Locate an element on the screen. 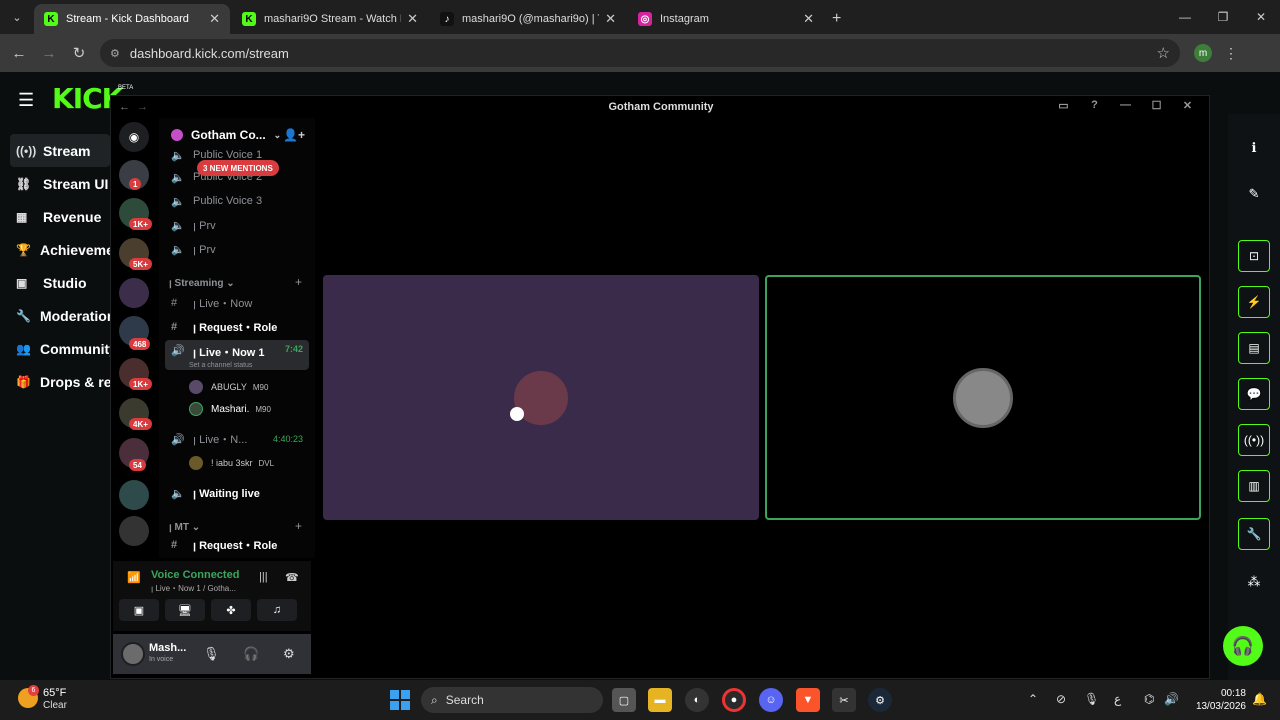  create-channel-plus-icon: + is located at coordinates (298, 526).